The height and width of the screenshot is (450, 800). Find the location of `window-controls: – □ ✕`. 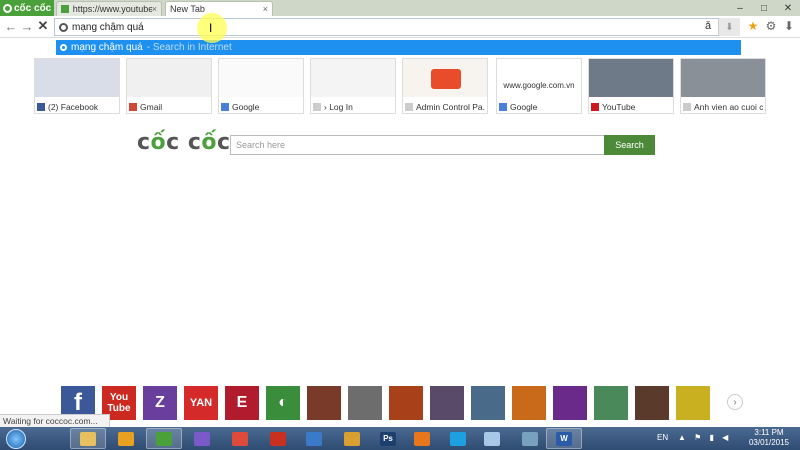

window-controls: – □ ✕ is located at coordinates (764, 8).